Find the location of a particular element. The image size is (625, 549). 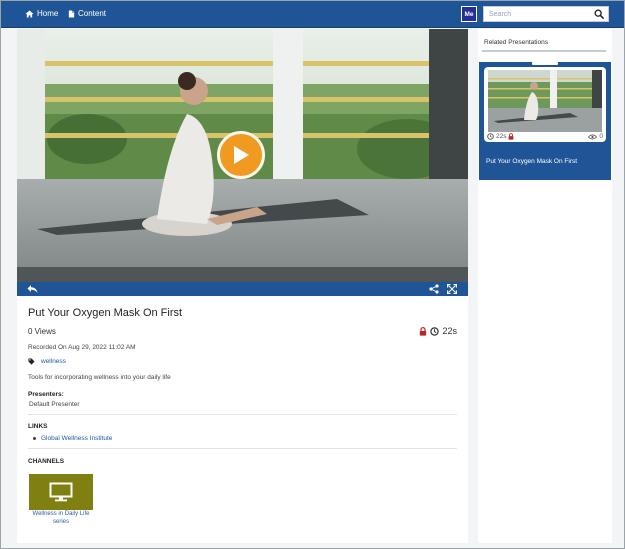

related-views-text: 0 is located at coordinates (601, 136).